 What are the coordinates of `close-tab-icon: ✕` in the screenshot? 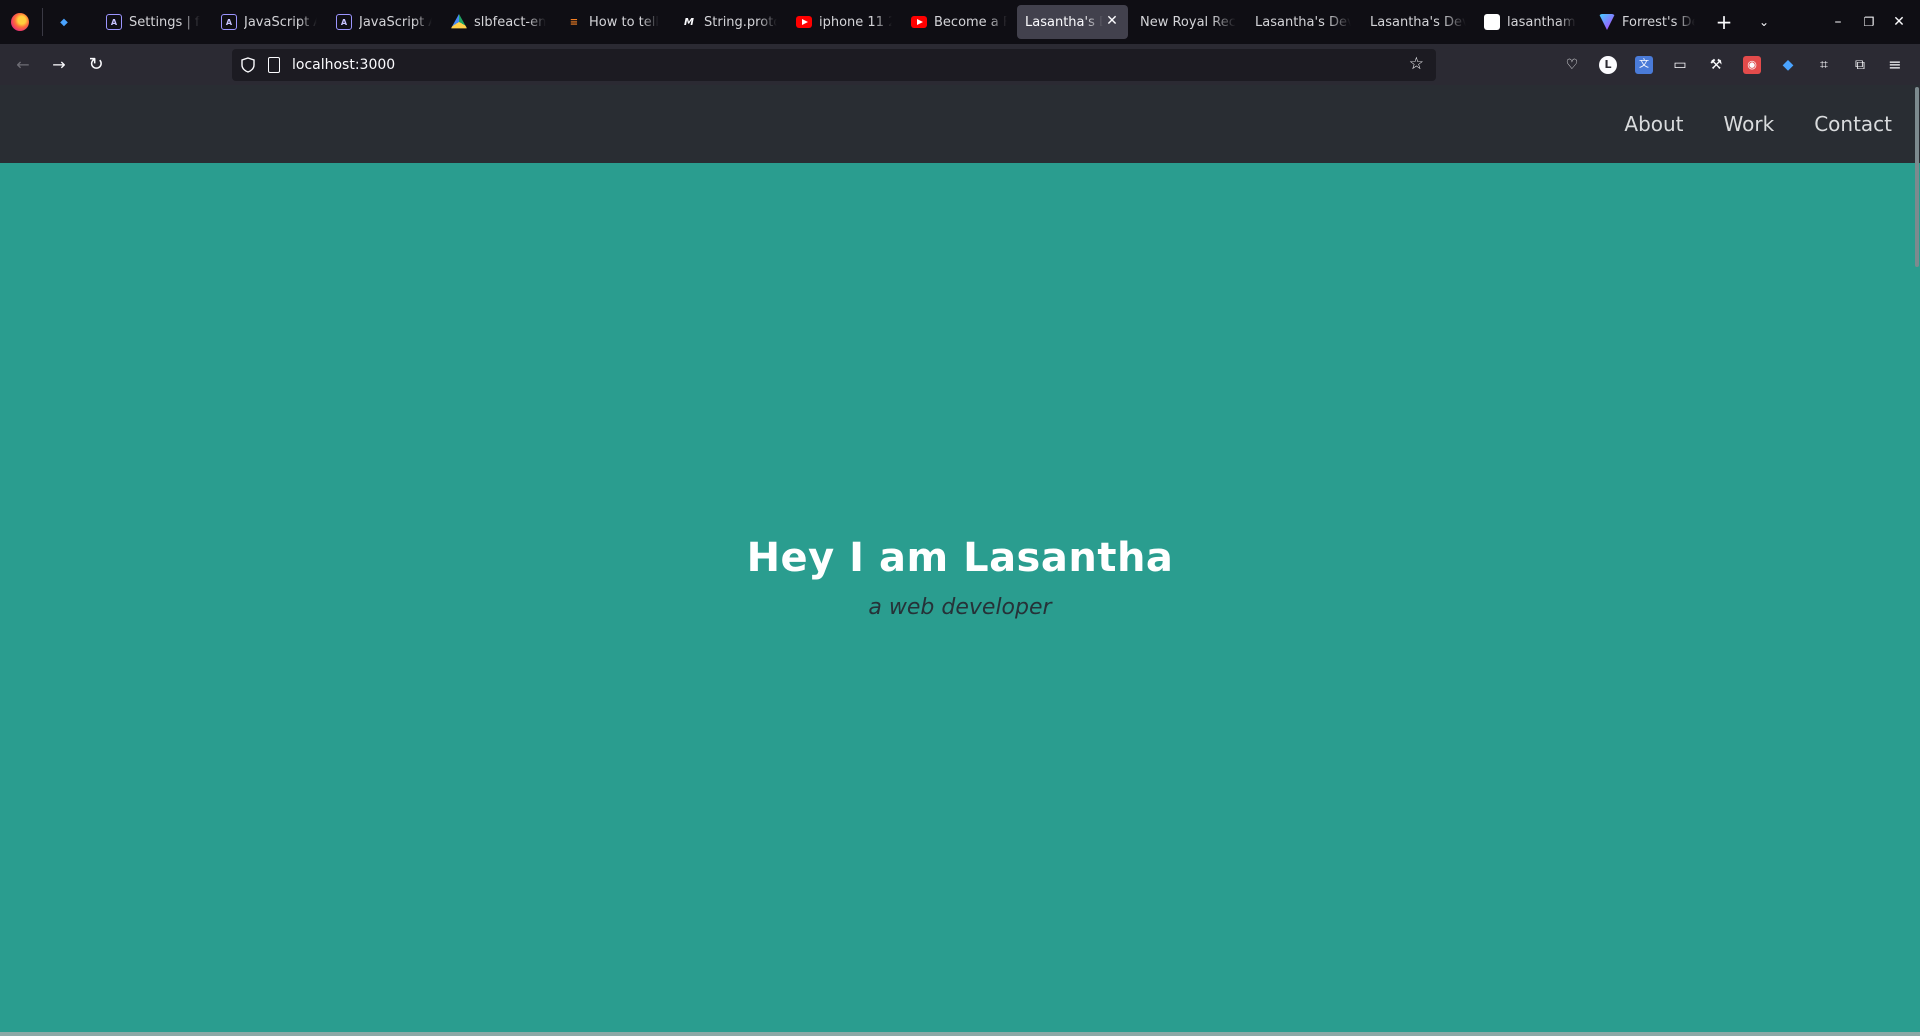 It's located at (1112, 21).